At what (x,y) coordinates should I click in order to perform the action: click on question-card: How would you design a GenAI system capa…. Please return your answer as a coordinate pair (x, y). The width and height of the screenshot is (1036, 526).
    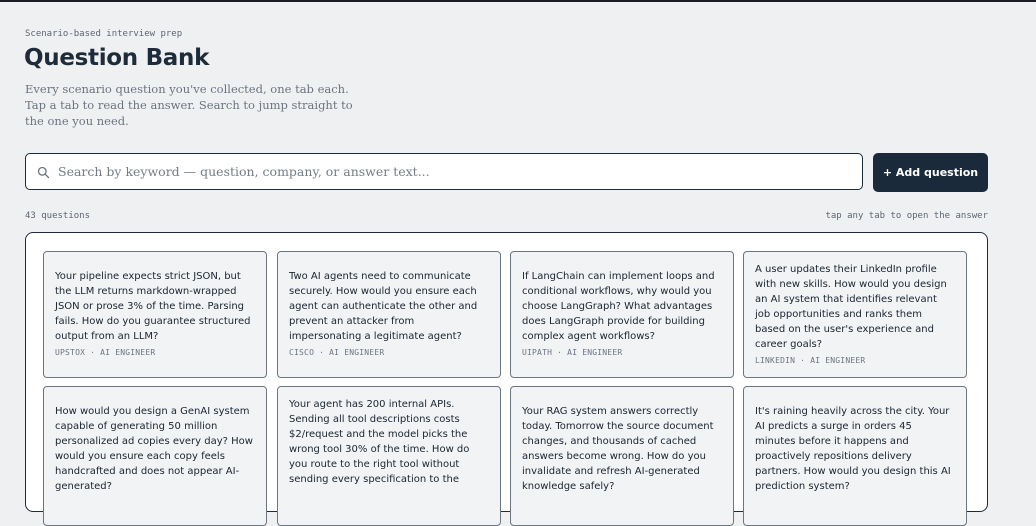
    Looking at the image, I should click on (155, 456).